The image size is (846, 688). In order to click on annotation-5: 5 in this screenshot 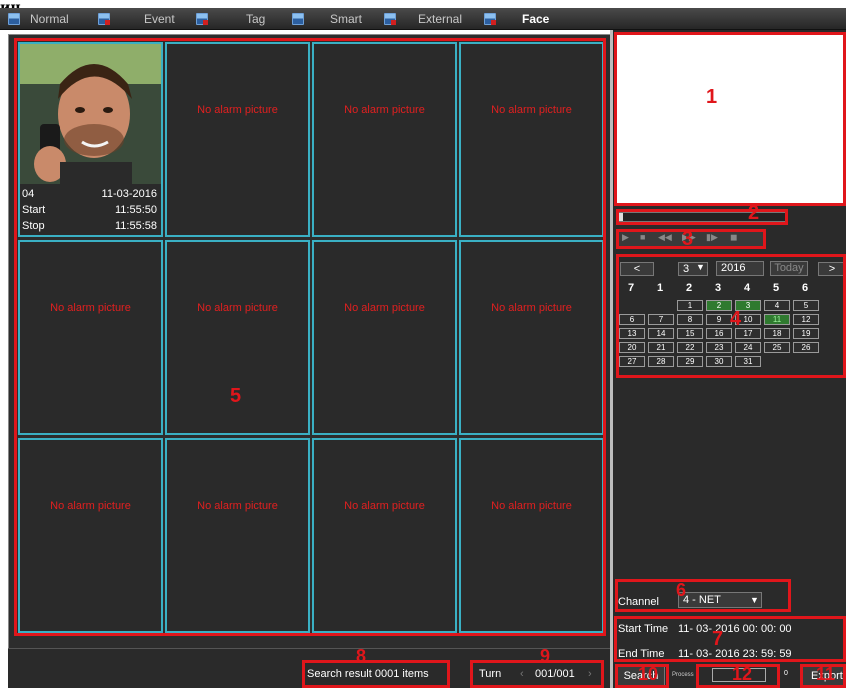, I will do `click(236, 396)`.